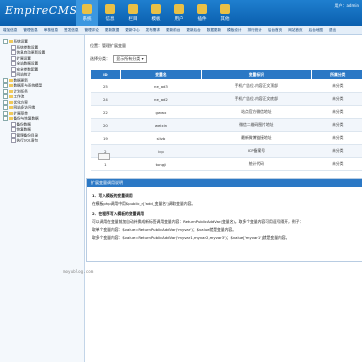 This screenshot has width=362, height=362. I want to click on subnav-logout: 退出, so click(332, 30).